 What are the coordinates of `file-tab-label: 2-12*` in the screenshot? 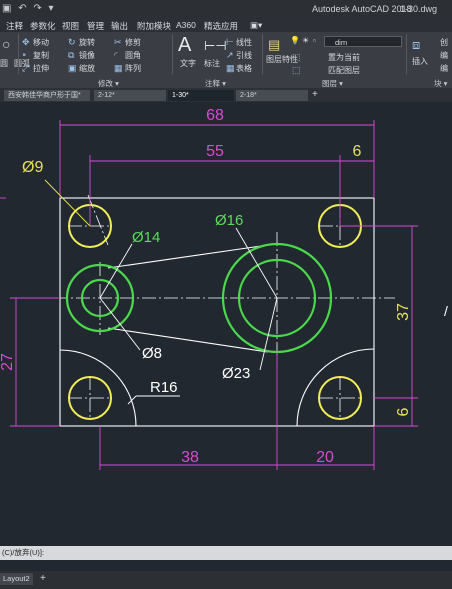 It's located at (106, 95).